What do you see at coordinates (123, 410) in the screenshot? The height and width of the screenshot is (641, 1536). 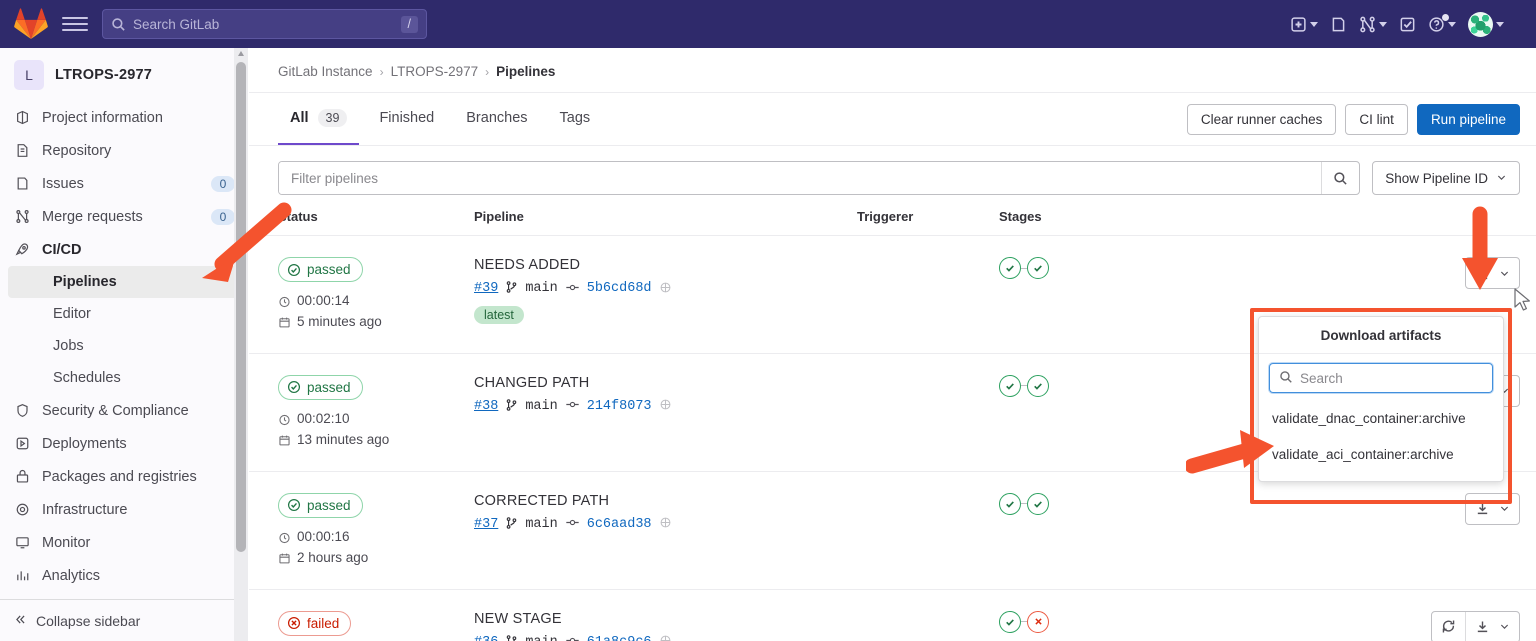 I see `sidebar-item-security-compliance: Security & Compliance` at bounding box center [123, 410].